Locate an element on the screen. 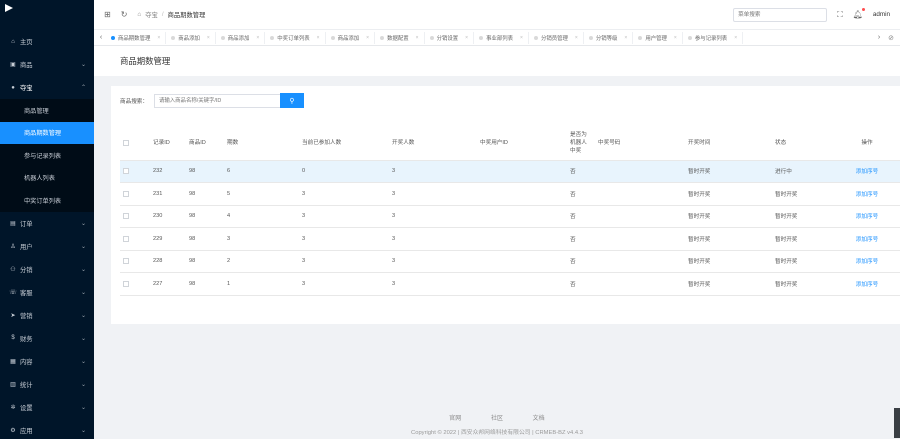  sidebar-subitem-participation-records: 参与记录列表 is located at coordinates (47, 155).